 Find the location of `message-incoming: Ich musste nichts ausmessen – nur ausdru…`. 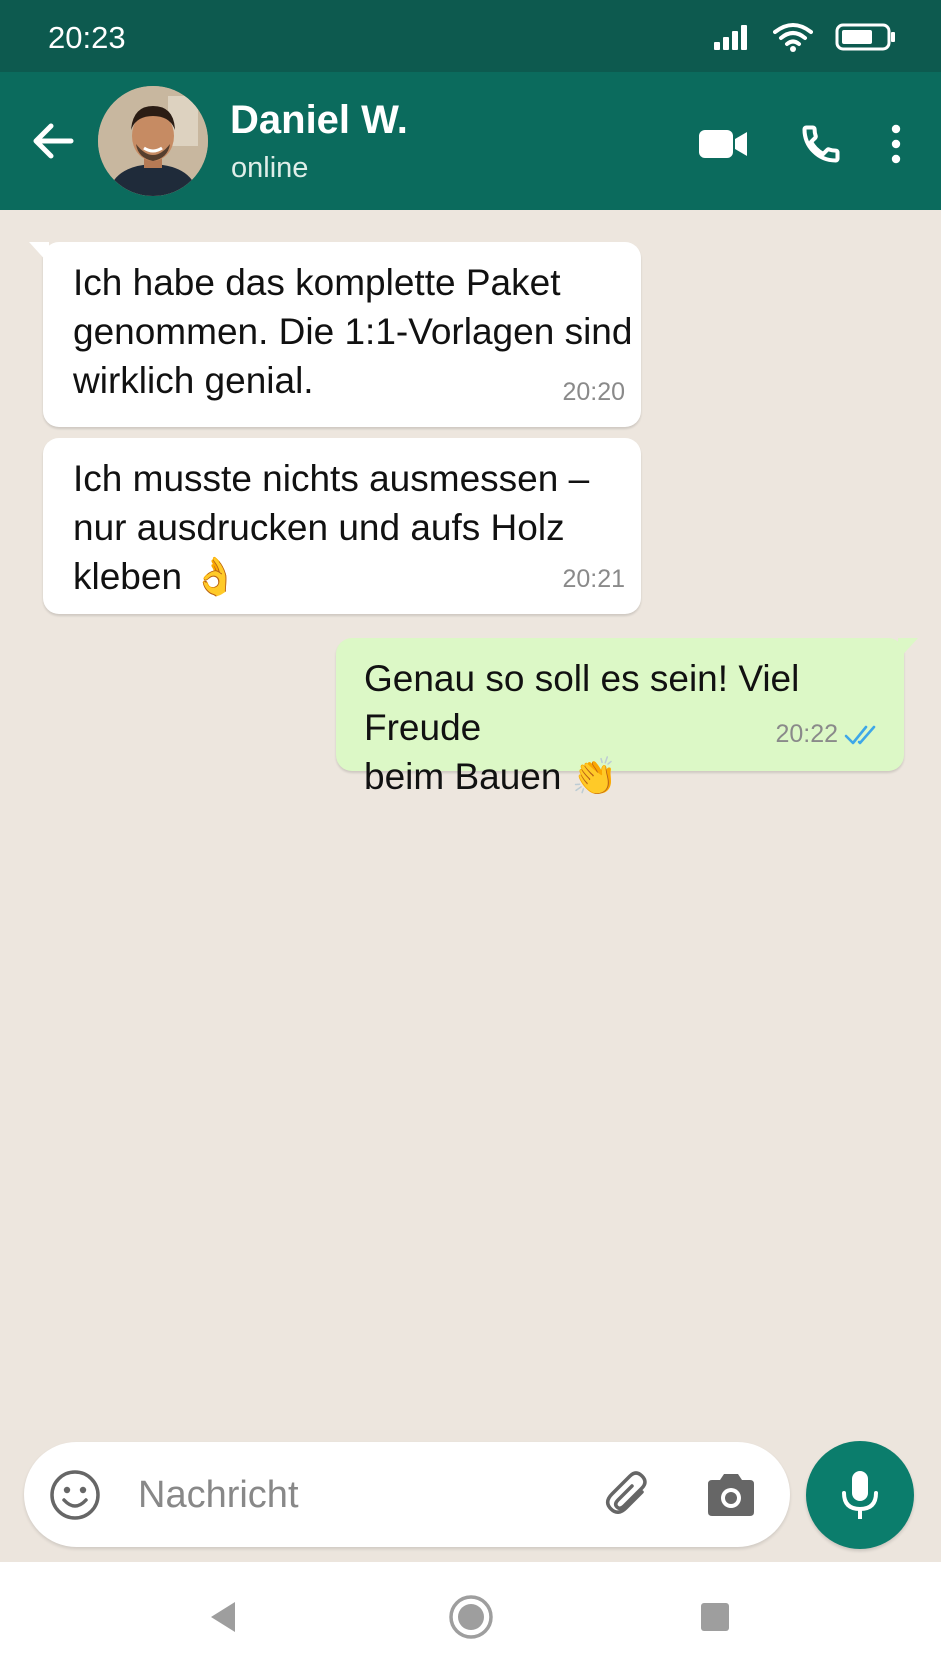

message-incoming: Ich musste nichts ausmessen – nur ausdru… is located at coordinates (342, 526).